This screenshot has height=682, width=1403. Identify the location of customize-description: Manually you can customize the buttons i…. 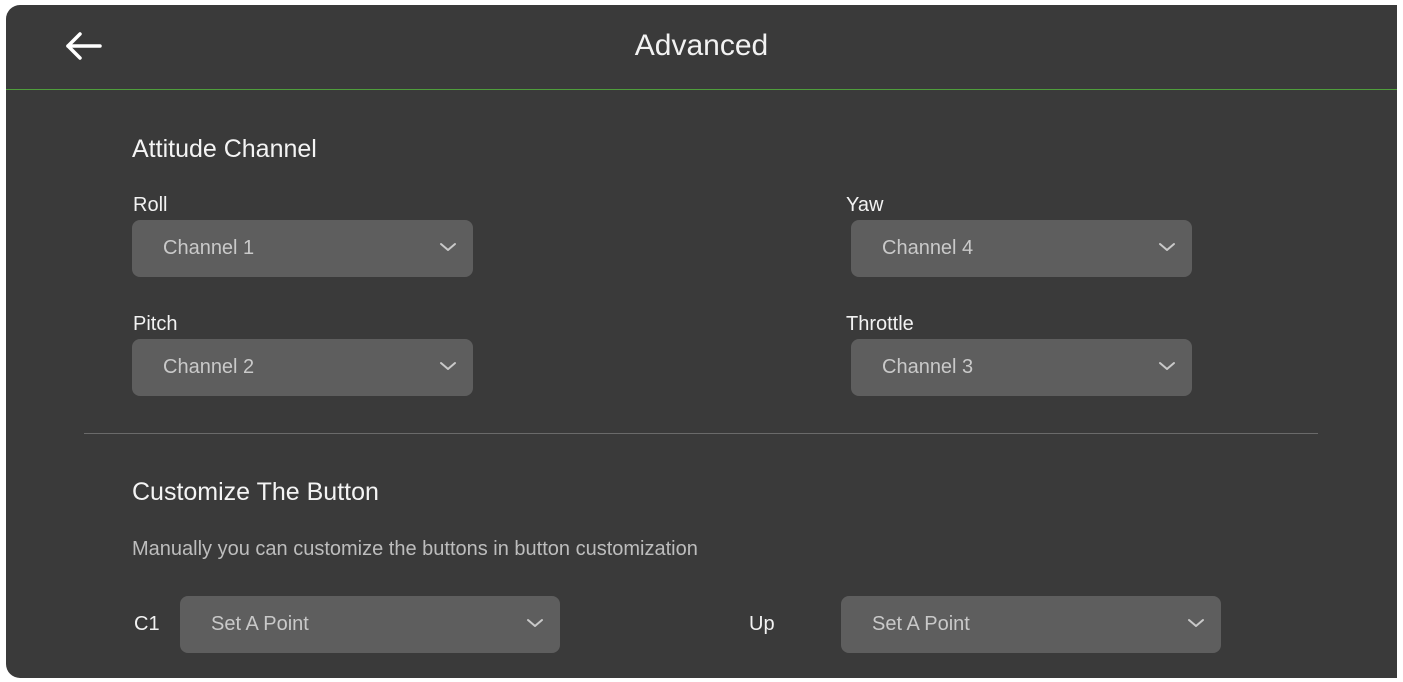
(415, 549).